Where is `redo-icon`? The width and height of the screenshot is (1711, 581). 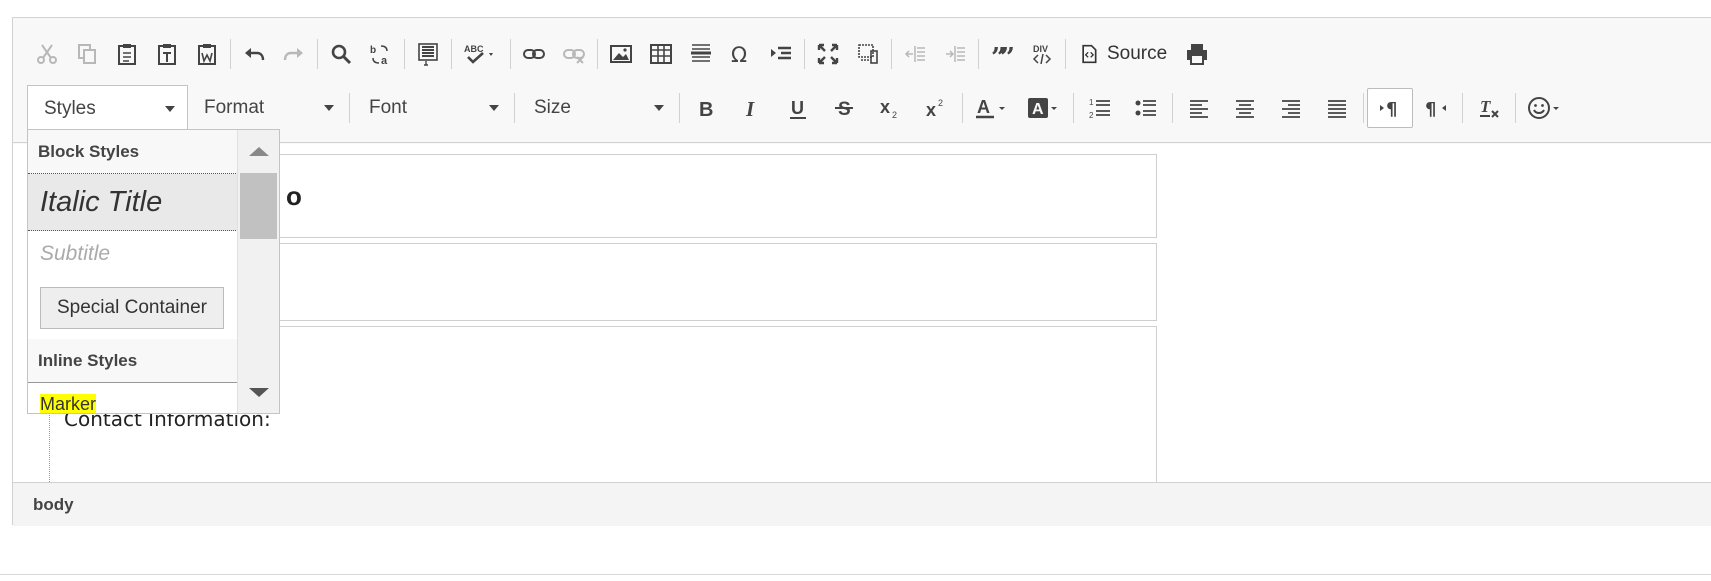
redo-icon is located at coordinates (293, 54).